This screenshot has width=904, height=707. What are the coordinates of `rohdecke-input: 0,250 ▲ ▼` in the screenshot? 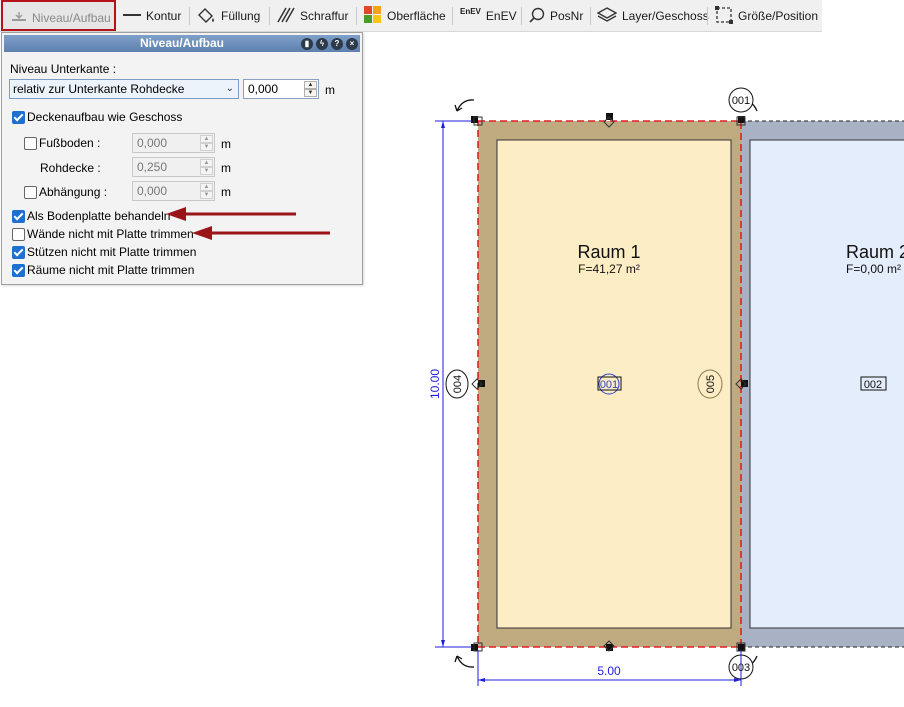 It's located at (173, 167).